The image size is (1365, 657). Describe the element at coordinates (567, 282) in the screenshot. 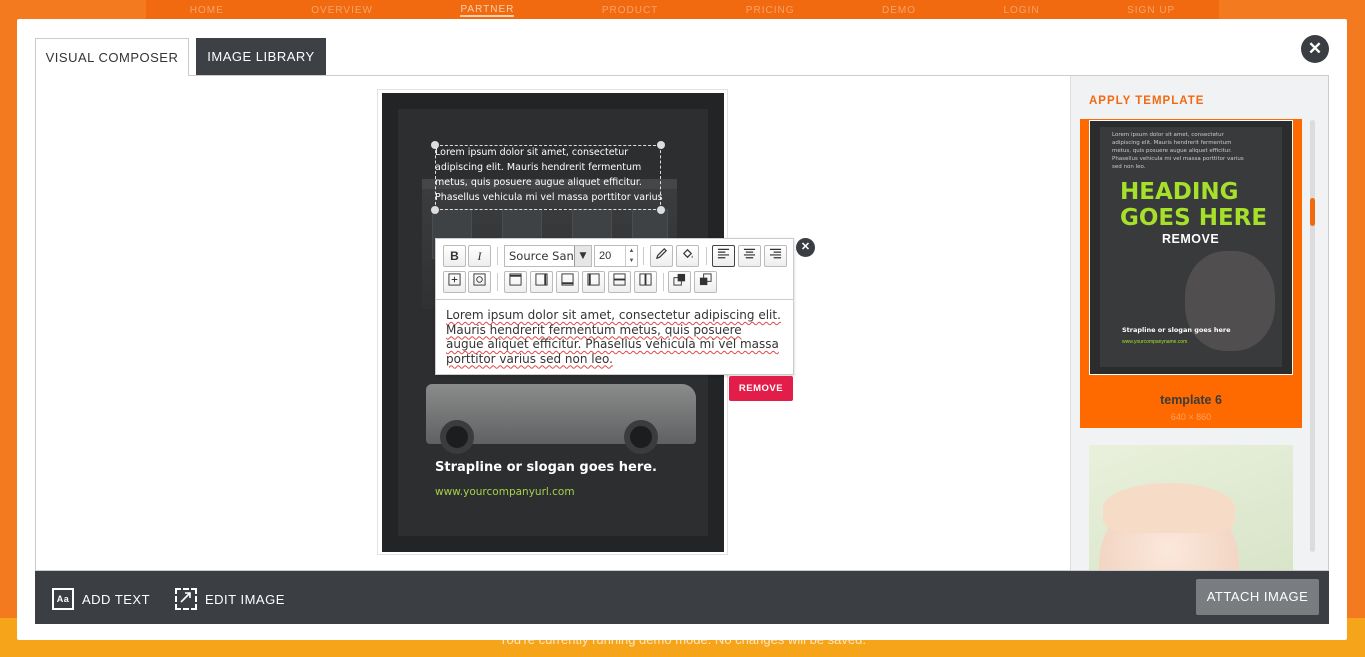

I see `align-bottom-icon` at that location.